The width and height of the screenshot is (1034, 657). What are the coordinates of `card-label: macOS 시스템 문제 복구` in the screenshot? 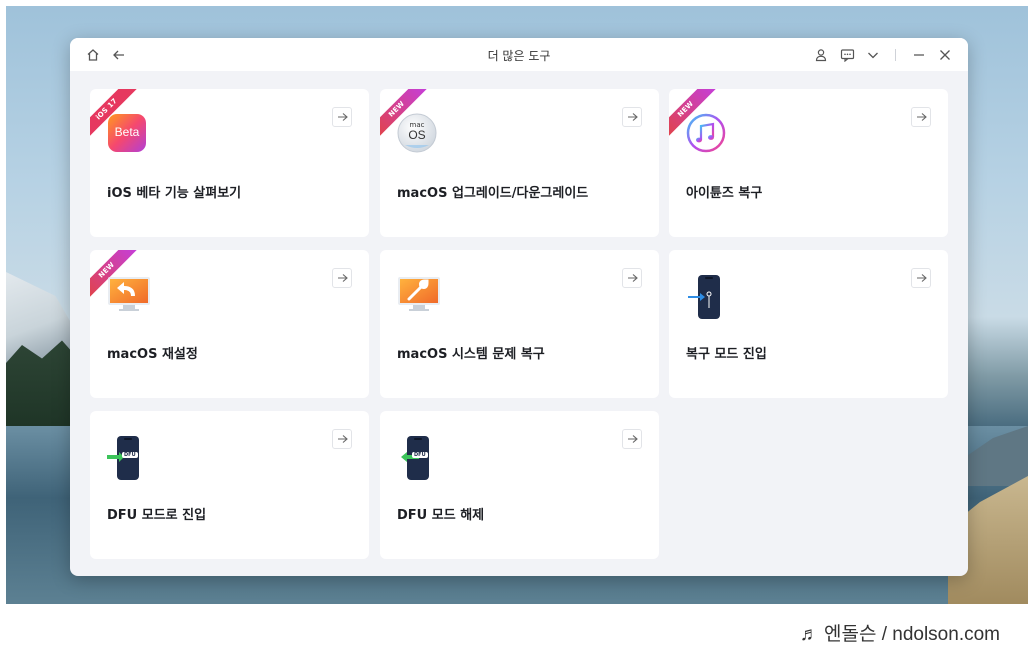 It's located at (471, 354).